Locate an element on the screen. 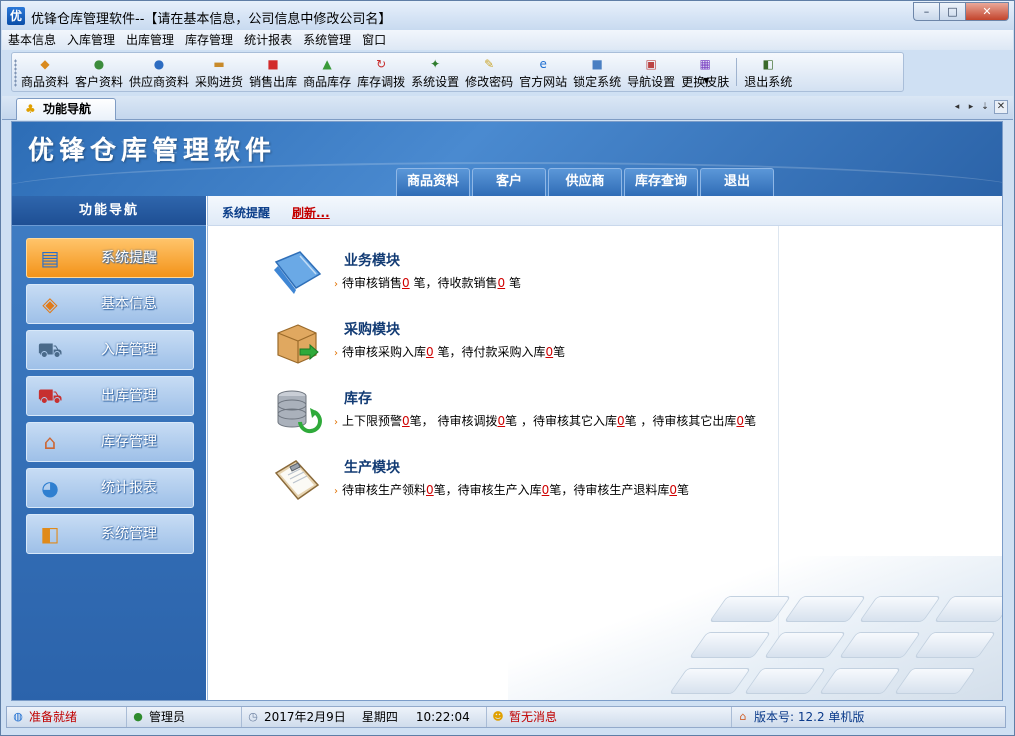 This screenshot has height=736, width=1015. close-button: ✕ is located at coordinates (987, 11).